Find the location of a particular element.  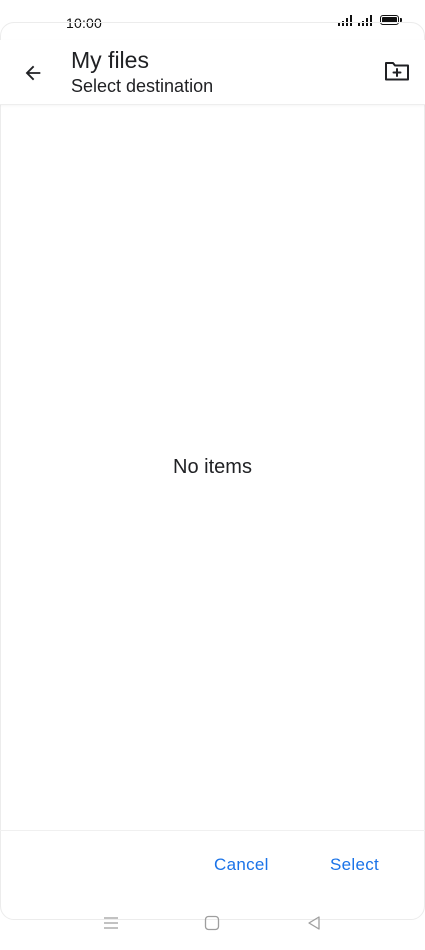

action-bar: Cancel Select is located at coordinates (212, 863).